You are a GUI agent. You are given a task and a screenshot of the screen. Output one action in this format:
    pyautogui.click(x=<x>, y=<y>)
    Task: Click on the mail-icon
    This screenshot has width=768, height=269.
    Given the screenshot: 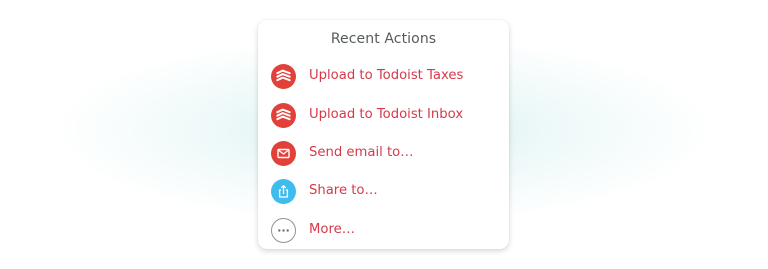 What is the action you would take?
    pyautogui.click(x=283, y=153)
    